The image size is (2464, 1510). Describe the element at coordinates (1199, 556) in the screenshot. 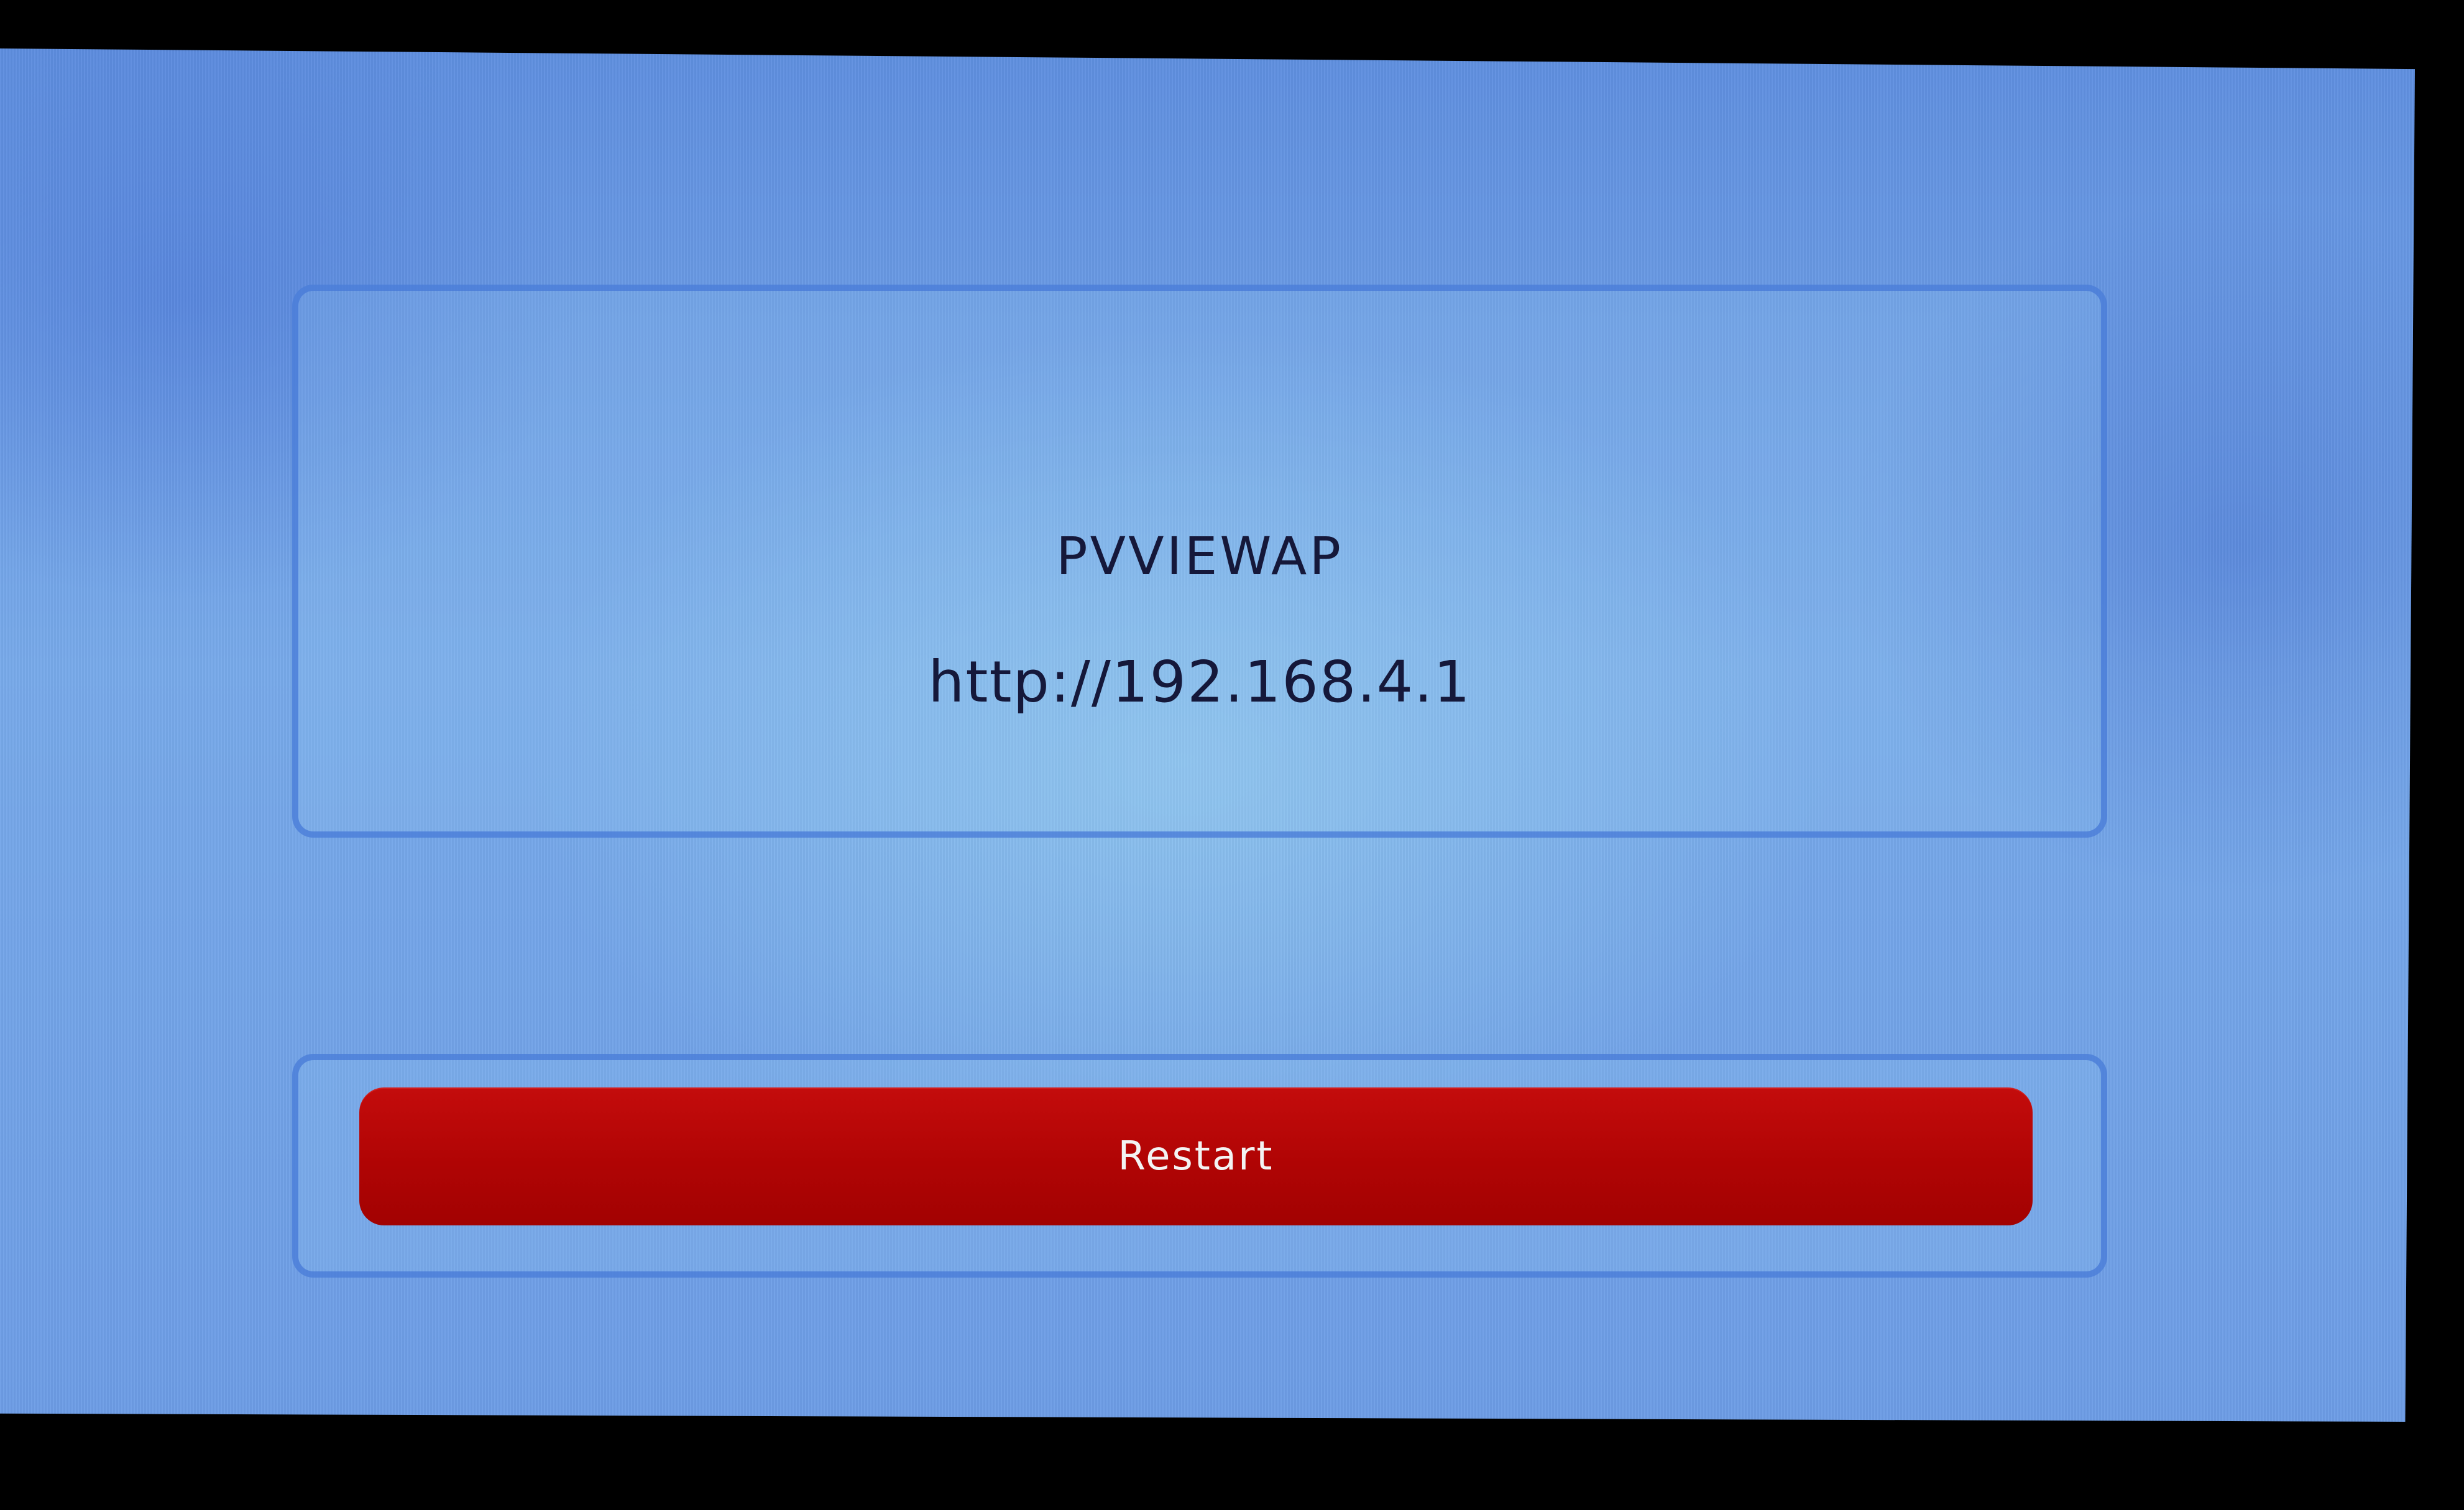

I see `network-name: PVVIEWAP` at that location.